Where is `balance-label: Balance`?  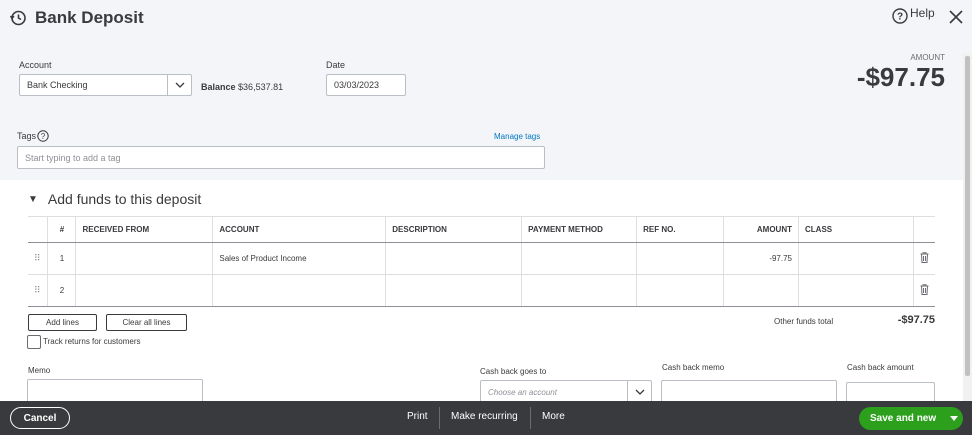
balance-label: Balance is located at coordinates (218, 87).